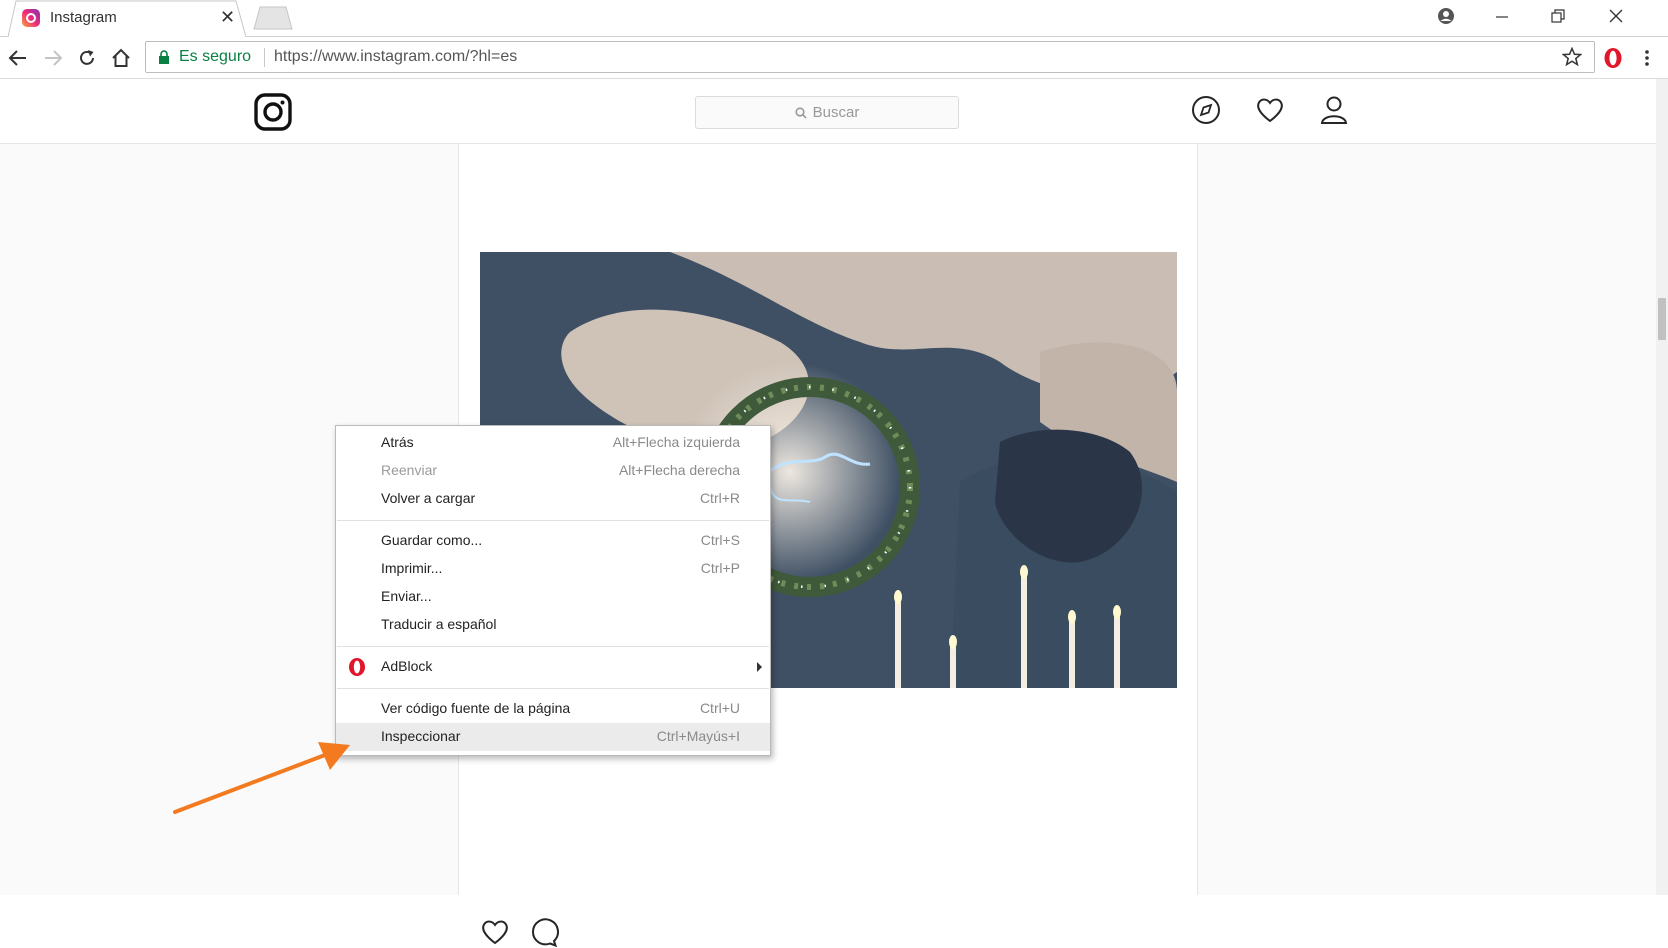 The image size is (1668, 948). What do you see at coordinates (495, 932) in the screenshot?
I see `like-heart-icon` at bounding box center [495, 932].